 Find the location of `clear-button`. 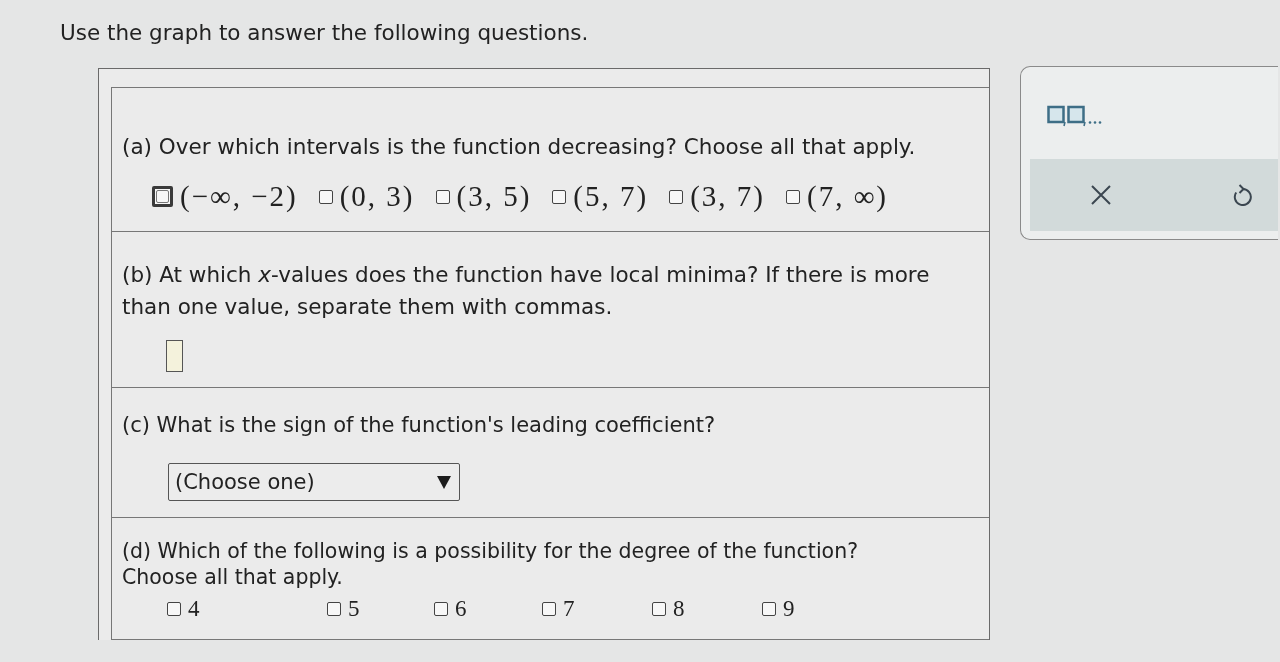

clear-button is located at coordinates (1101, 195).